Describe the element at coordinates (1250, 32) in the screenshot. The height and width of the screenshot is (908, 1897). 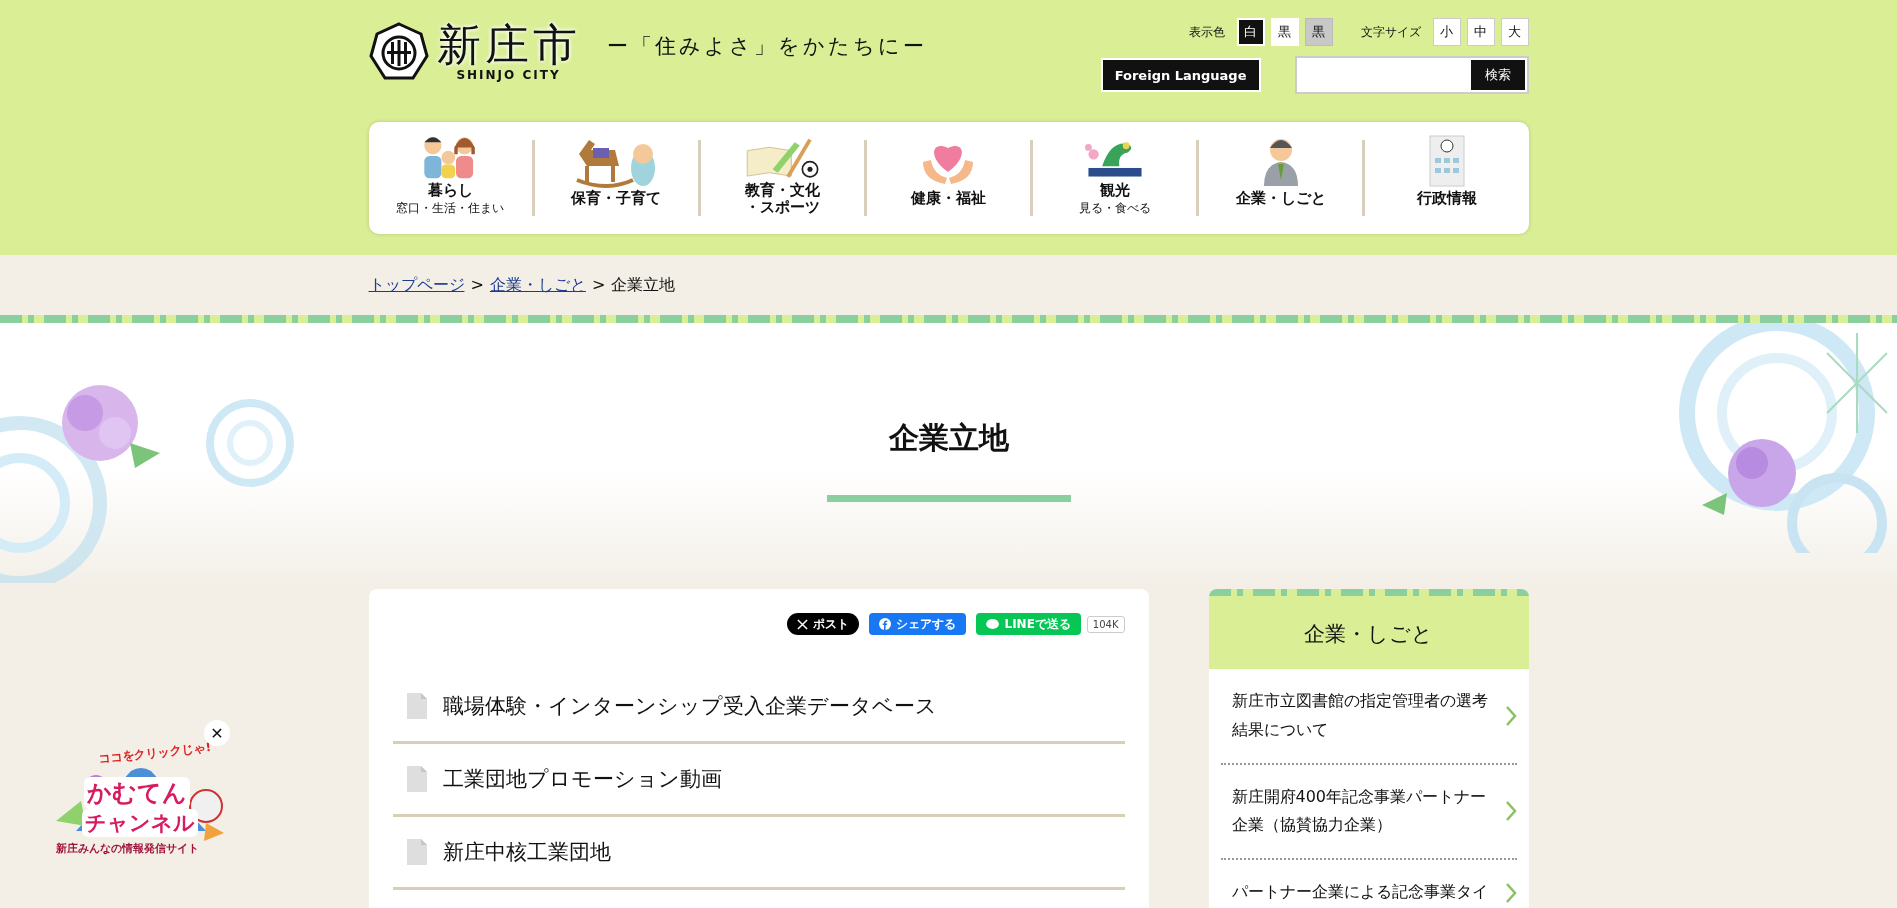
I see `display-color-button: 白` at that location.